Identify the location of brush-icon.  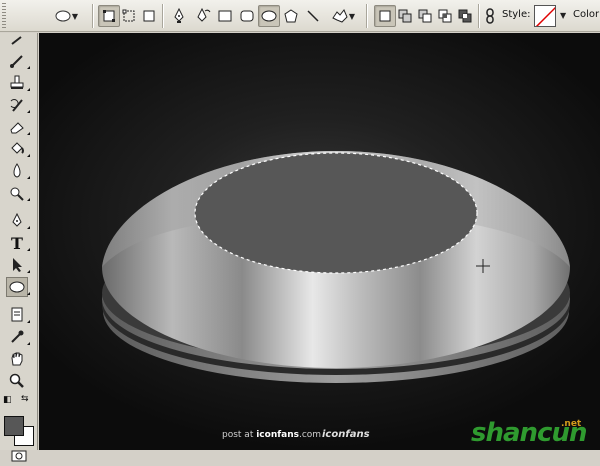
(16, 61).